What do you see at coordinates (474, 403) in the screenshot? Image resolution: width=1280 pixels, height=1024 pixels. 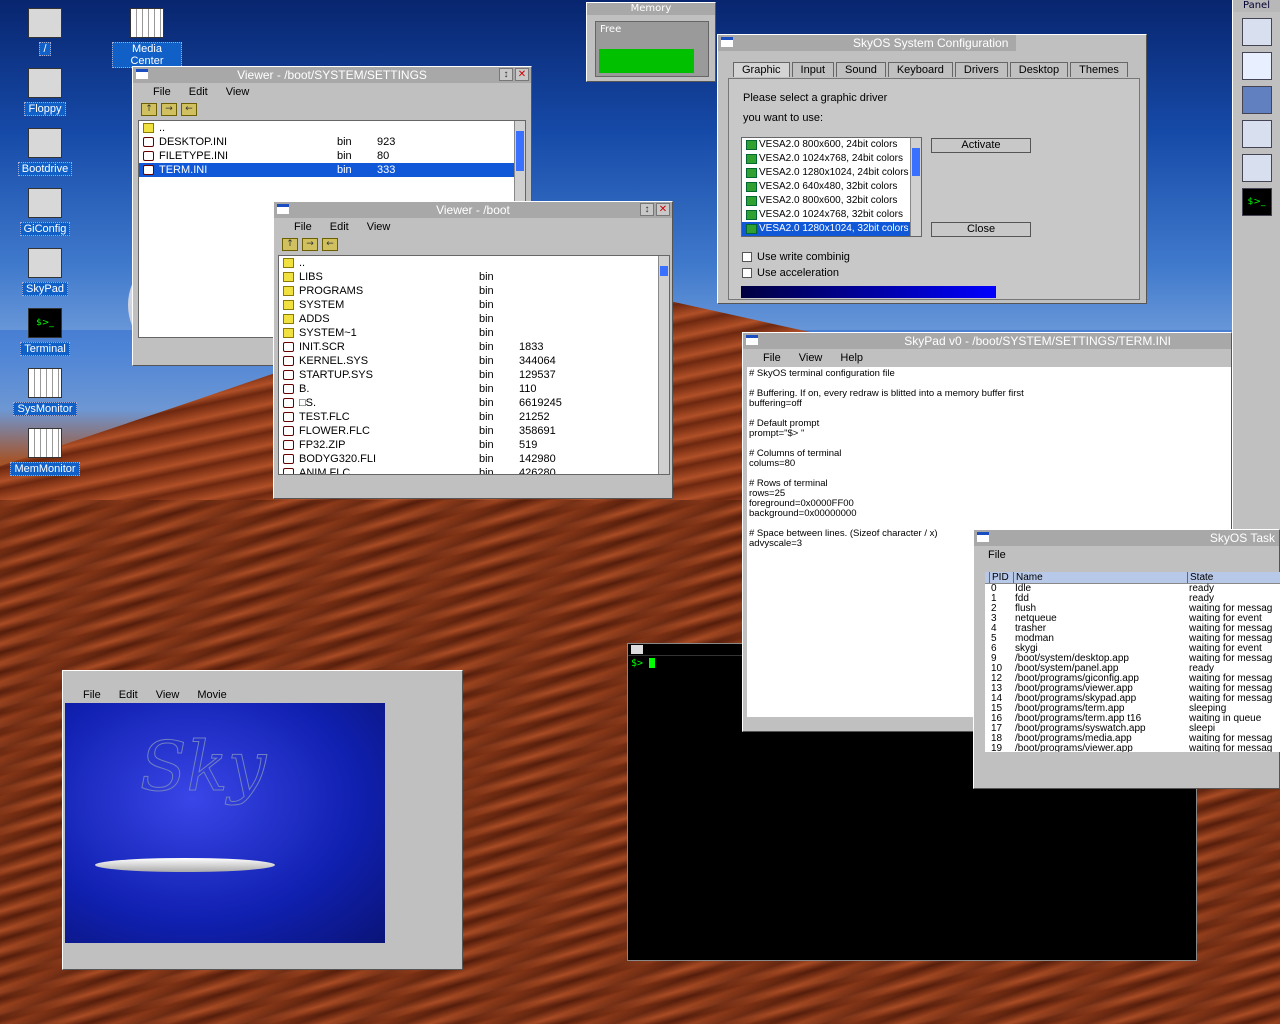 I see `file-row: □S. bin 6619245` at bounding box center [474, 403].